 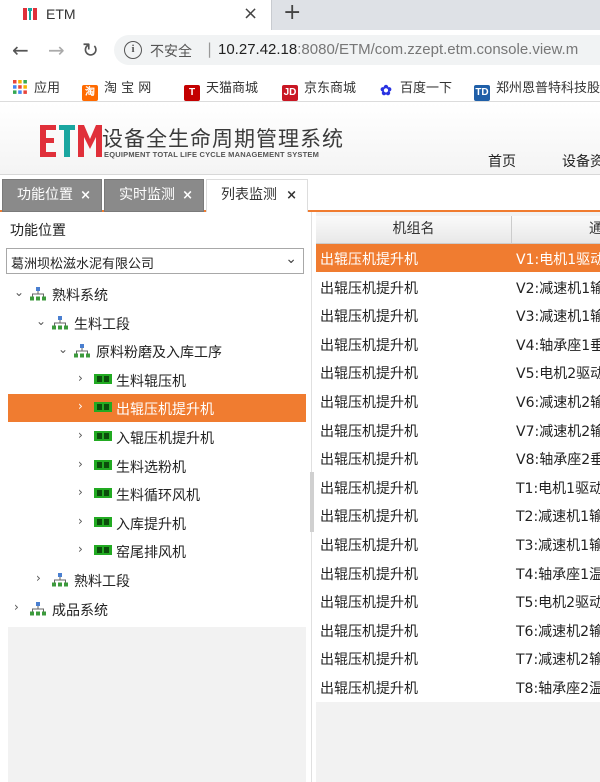 I want to click on tab-list-monitor: 列表监测 ×, so click(x=257, y=195).